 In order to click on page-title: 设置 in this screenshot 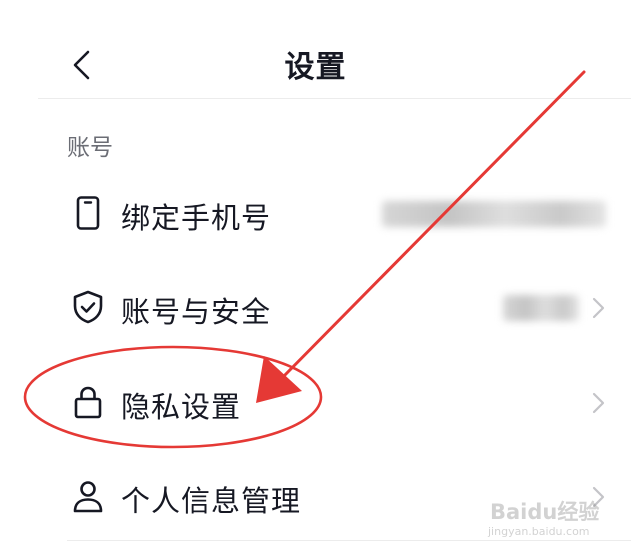, I will do `click(315, 67)`.